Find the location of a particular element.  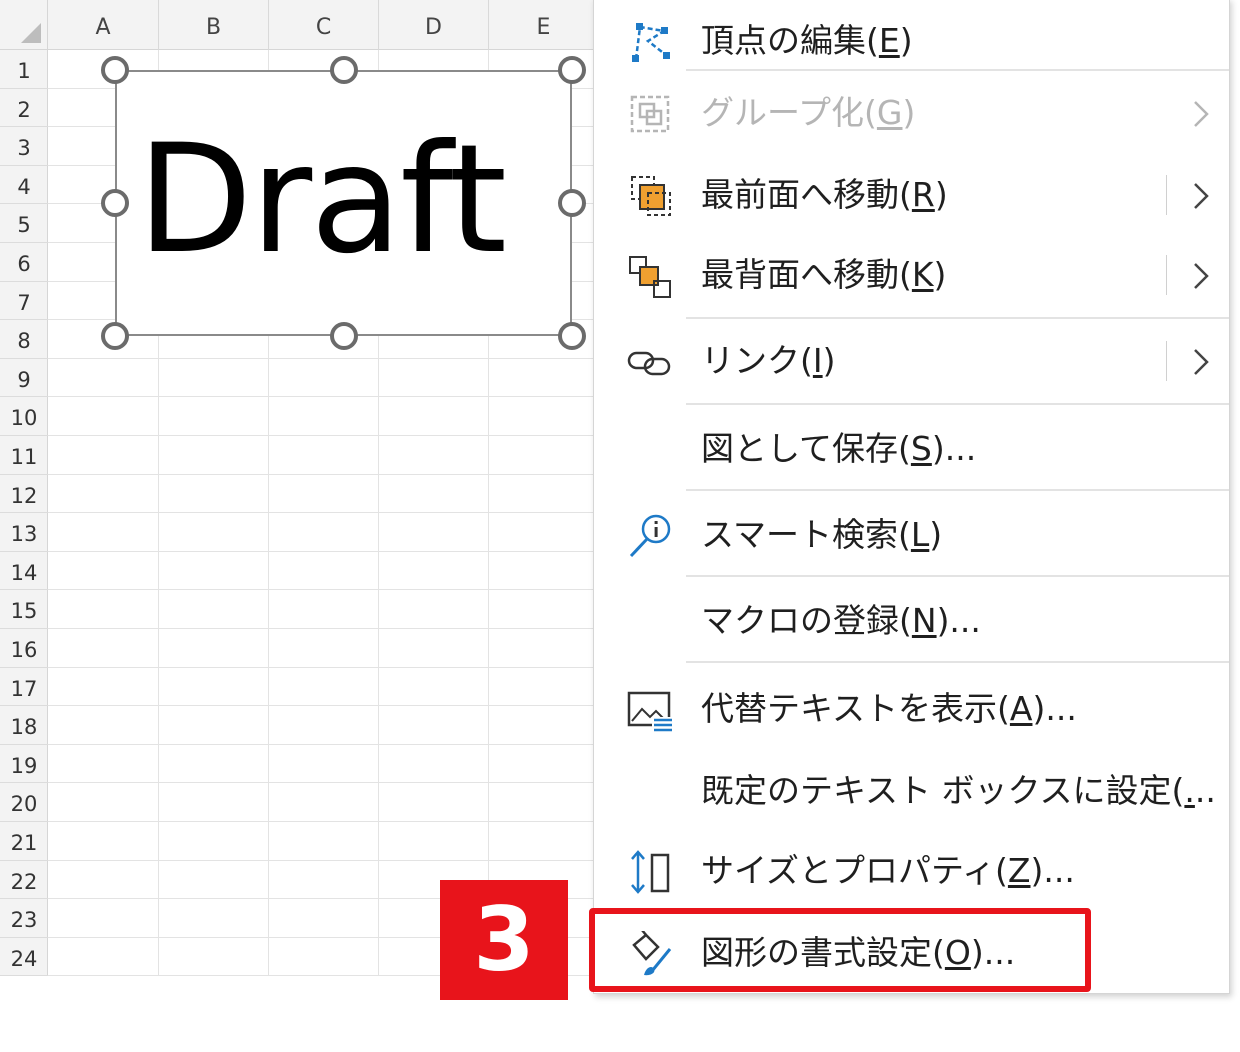

row-header-22: 22 is located at coordinates (24, 880).